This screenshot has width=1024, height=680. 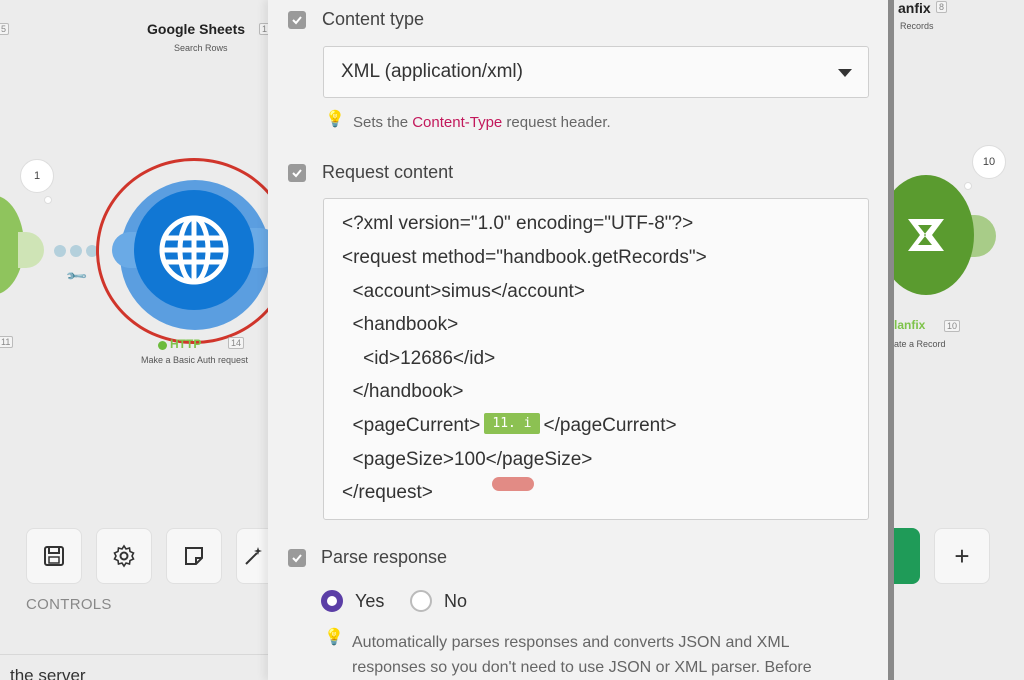 I want to click on gear-icon, so click(x=124, y=556).